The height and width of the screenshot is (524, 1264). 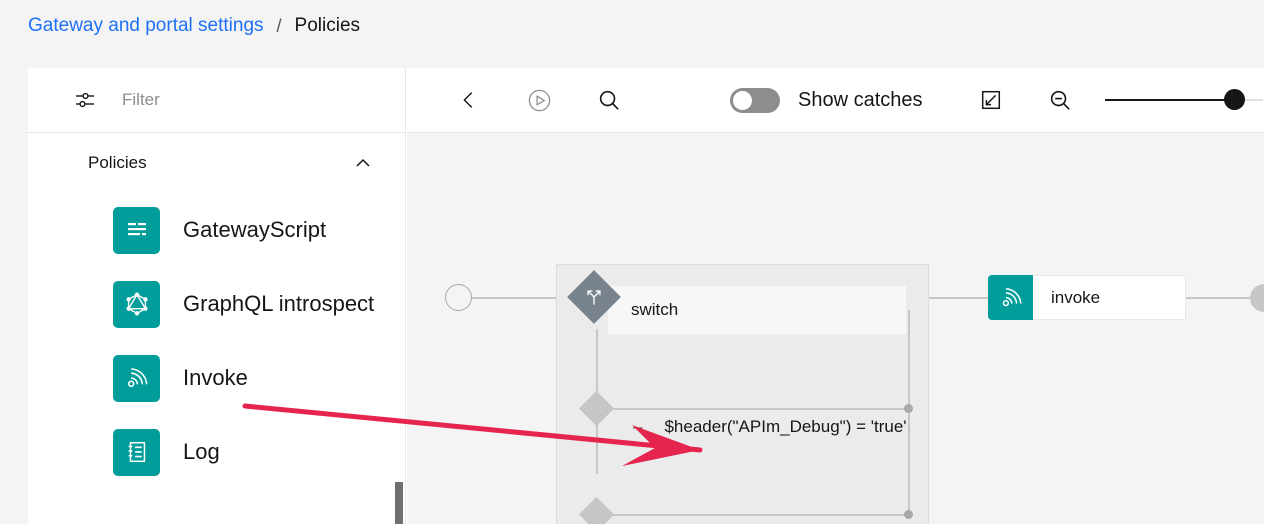 I want to click on search-icon, so click(x=609, y=100).